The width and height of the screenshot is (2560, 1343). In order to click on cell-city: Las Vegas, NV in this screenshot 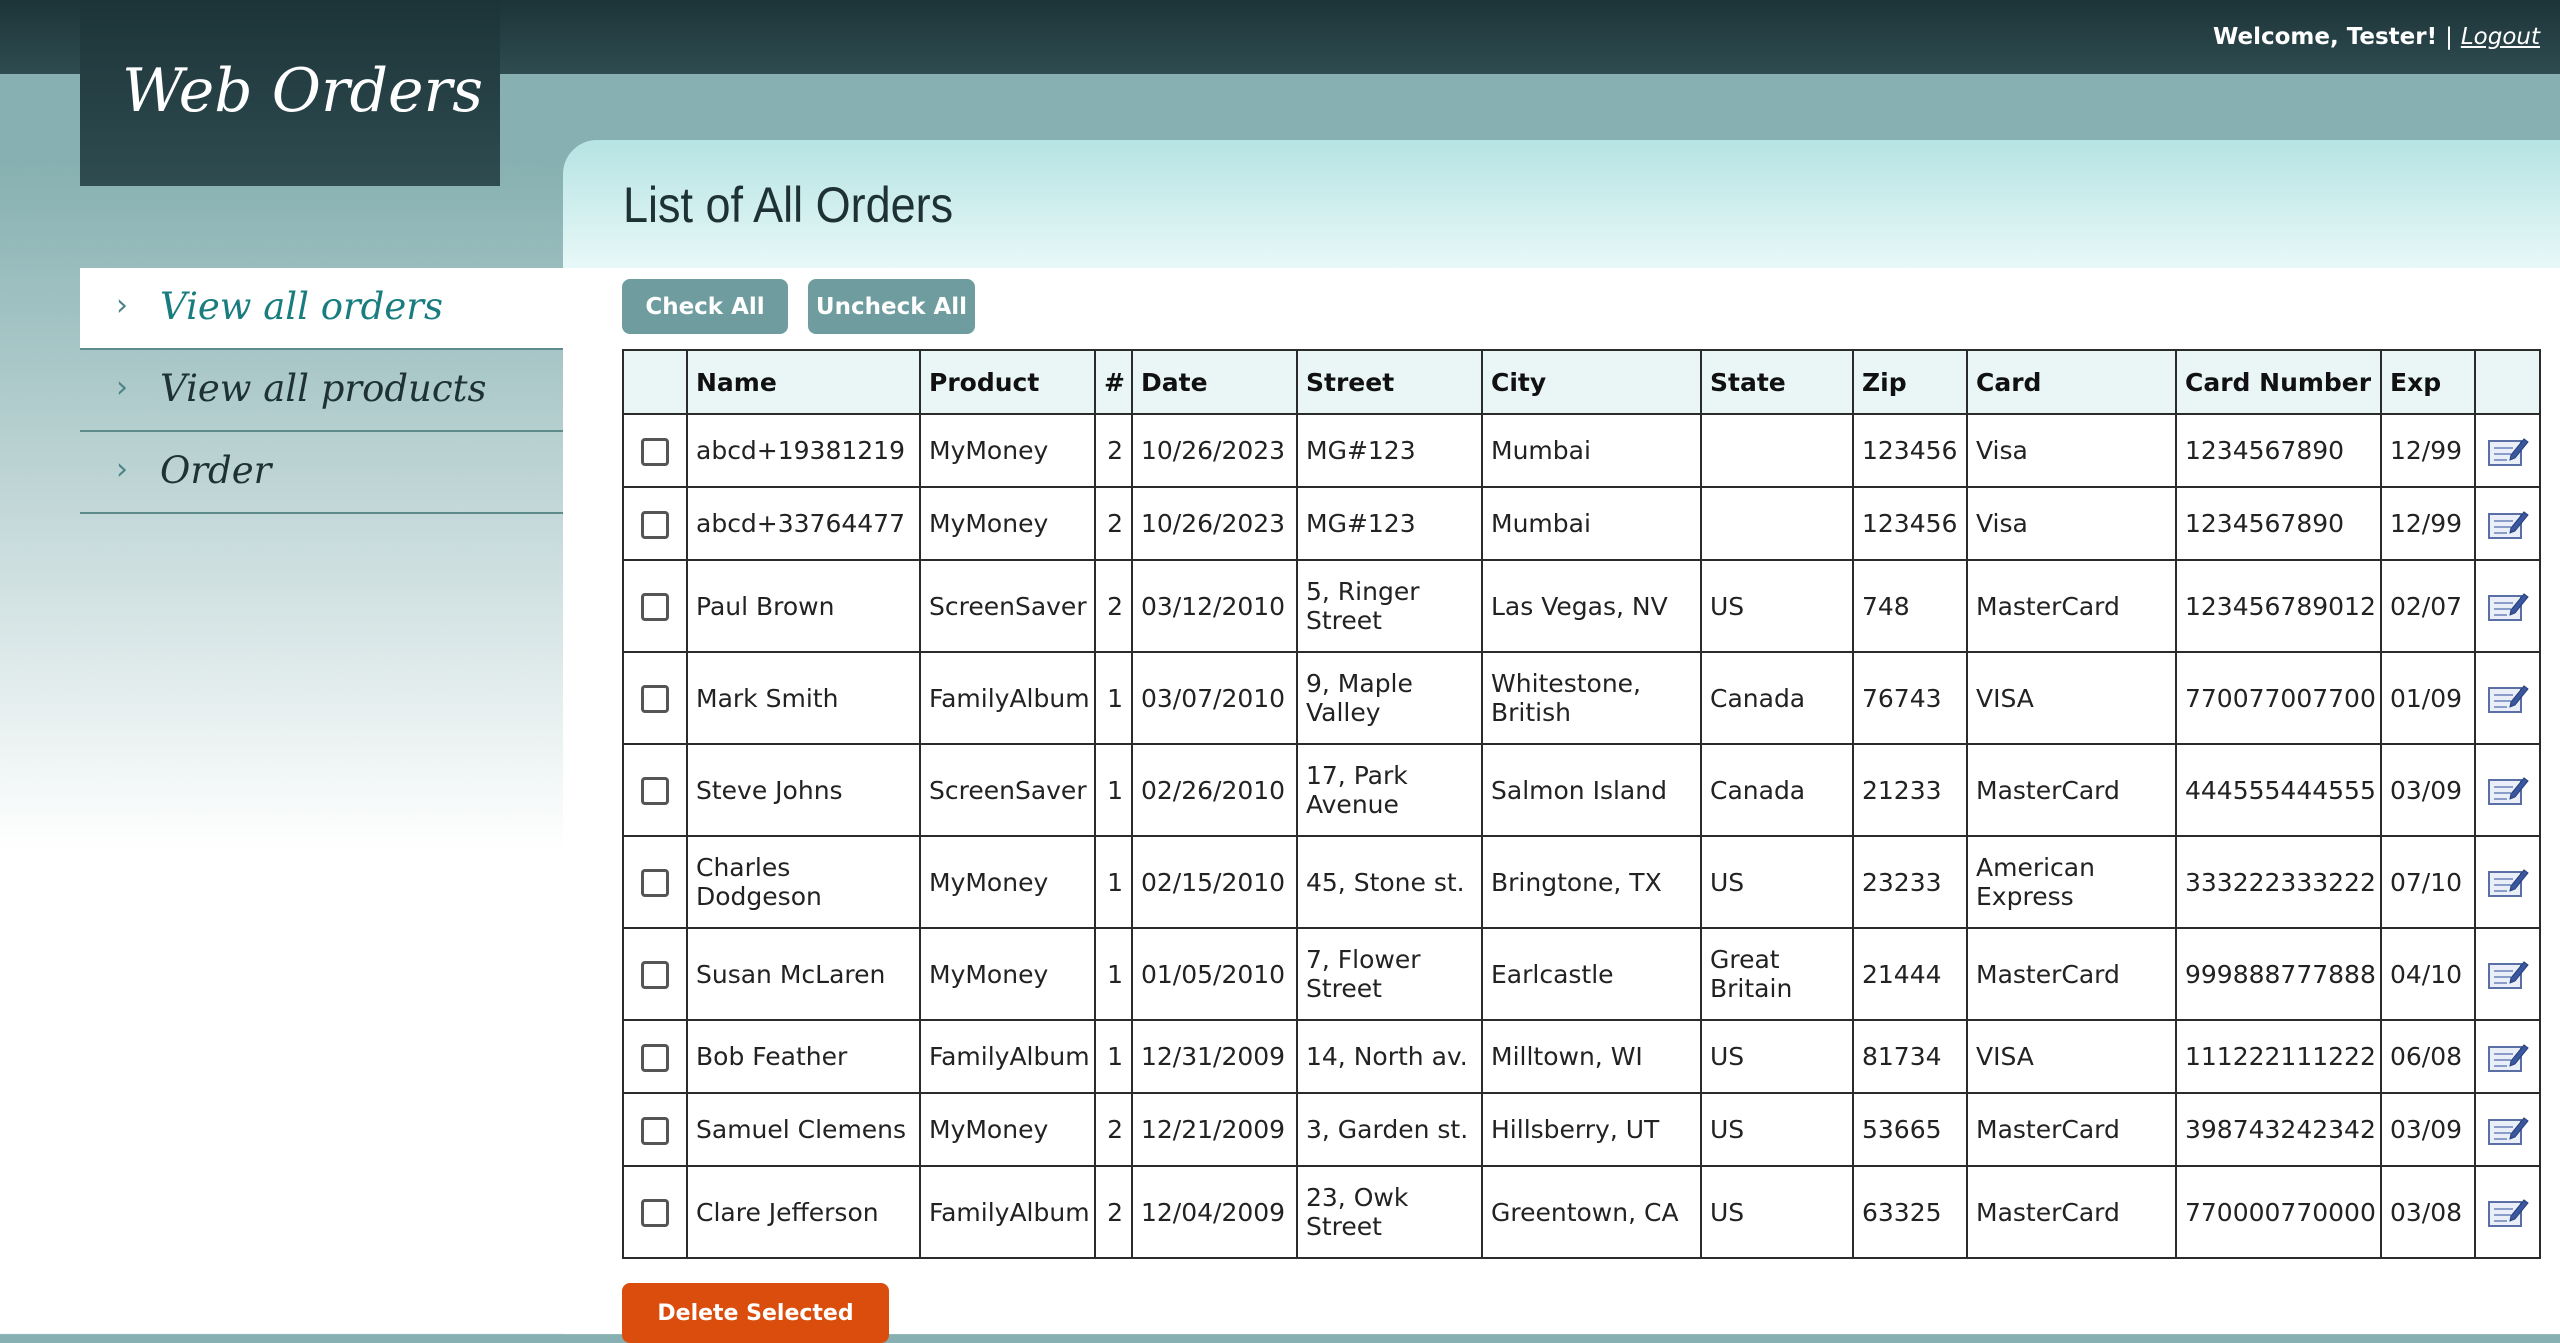, I will do `click(1591, 606)`.